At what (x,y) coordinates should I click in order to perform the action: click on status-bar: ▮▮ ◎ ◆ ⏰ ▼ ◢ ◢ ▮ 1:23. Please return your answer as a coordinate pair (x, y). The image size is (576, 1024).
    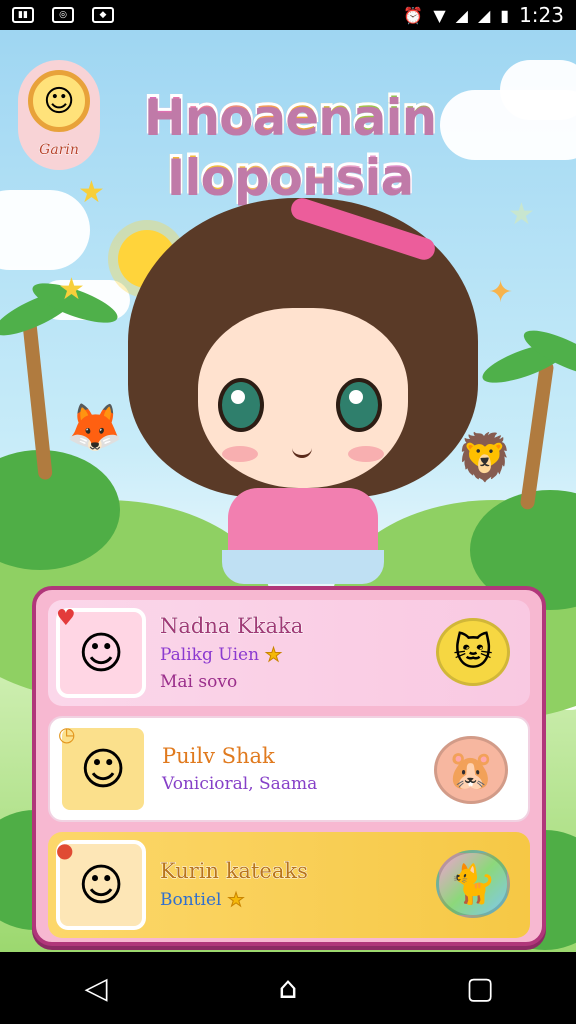
    Looking at the image, I should click on (288, 15).